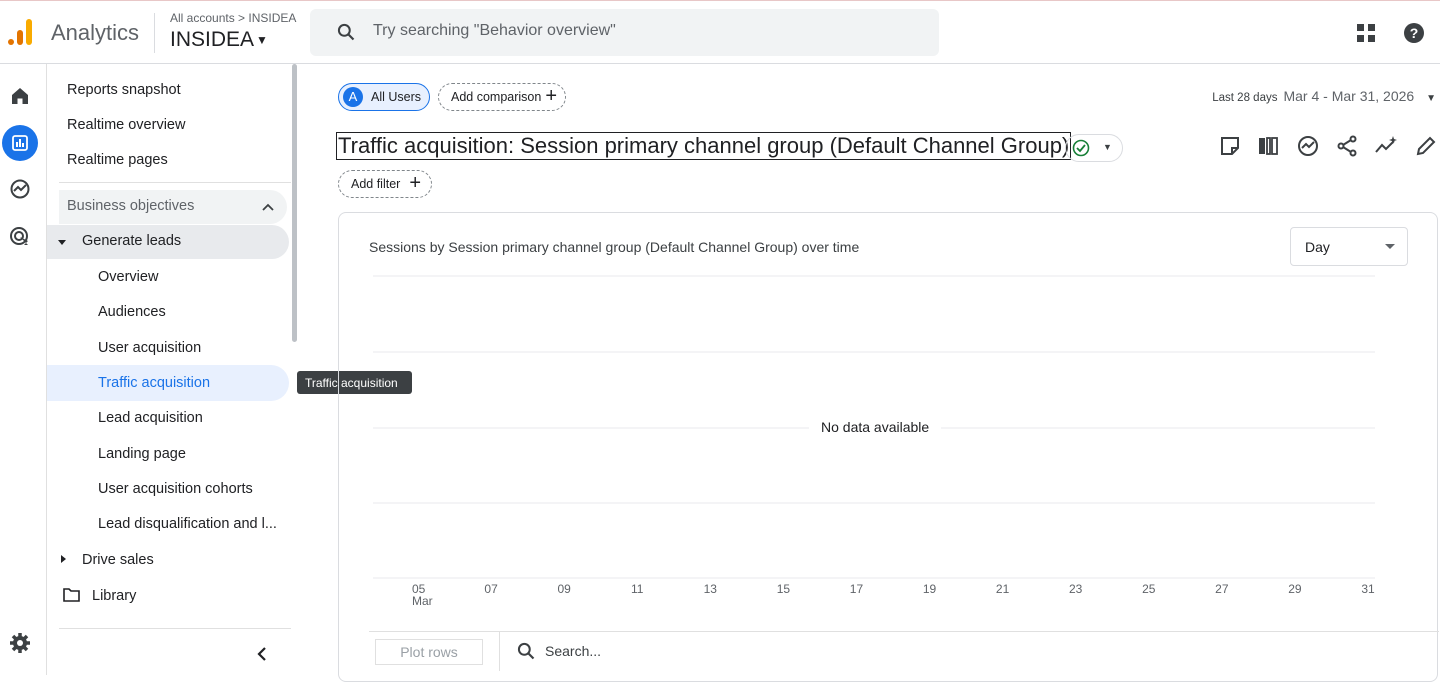  I want to click on advertising-icon, so click(20, 237).